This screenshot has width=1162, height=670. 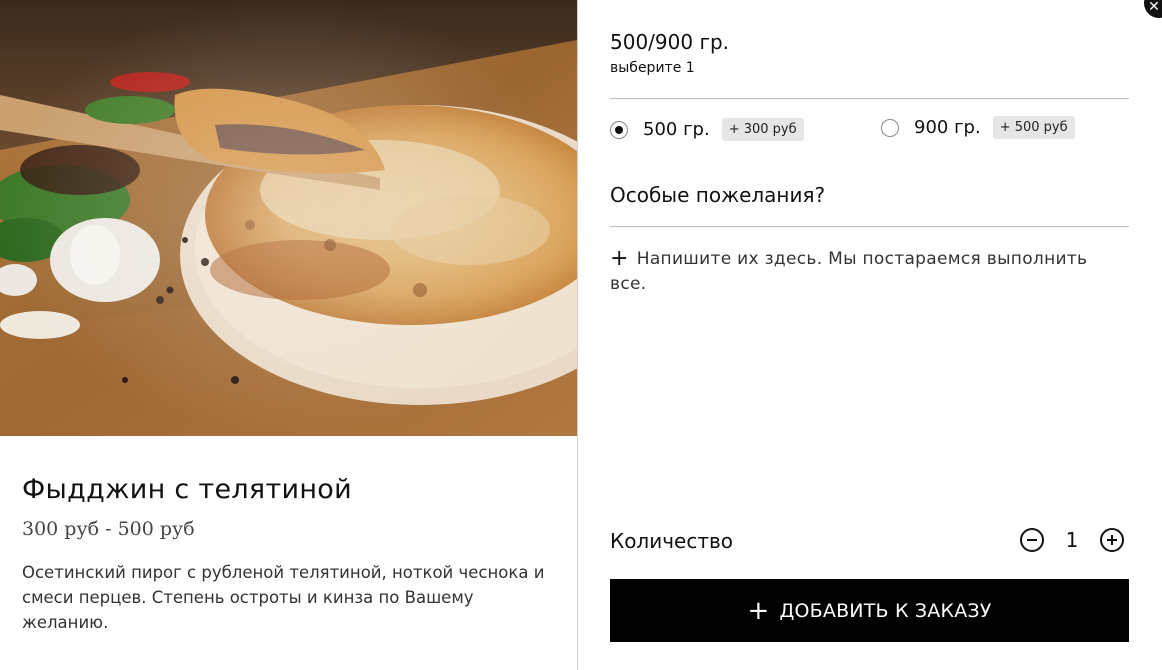 I want to click on add-to-order-button: + ДОБАВИТЬ К ЗАКАЗУ, so click(x=869, y=610).